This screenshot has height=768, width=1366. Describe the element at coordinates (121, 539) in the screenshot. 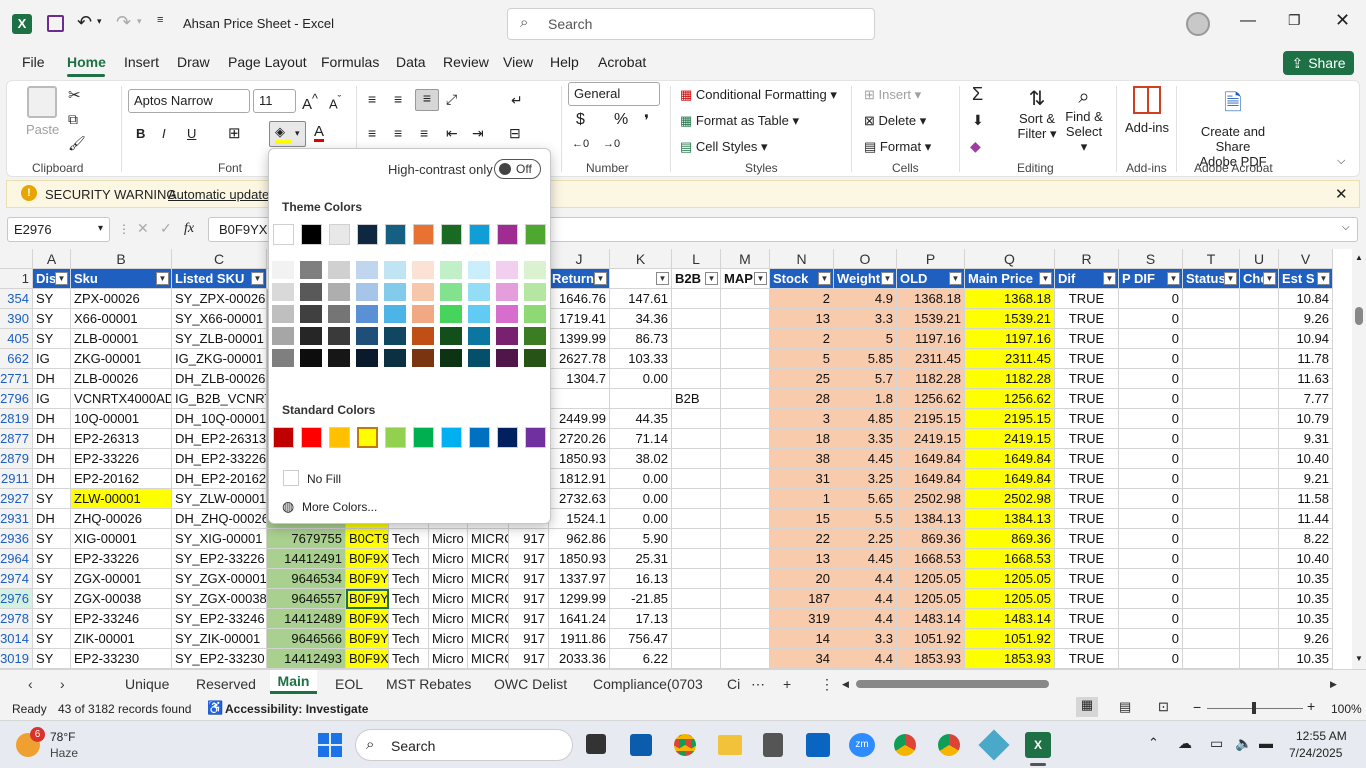

I see `table-cell-b: XIG-00001` at that location.